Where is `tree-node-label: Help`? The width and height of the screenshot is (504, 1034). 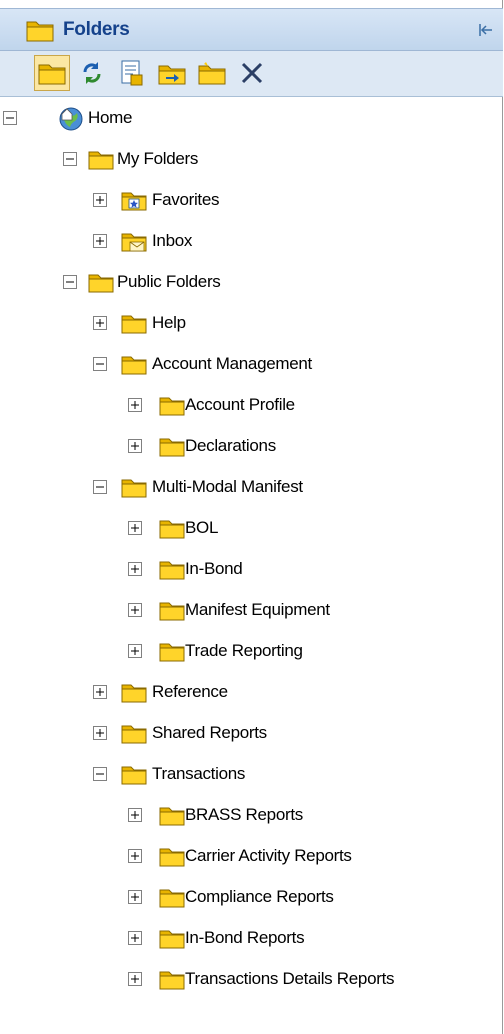 tree-node-label: Help is located at coordinates (169, 322).